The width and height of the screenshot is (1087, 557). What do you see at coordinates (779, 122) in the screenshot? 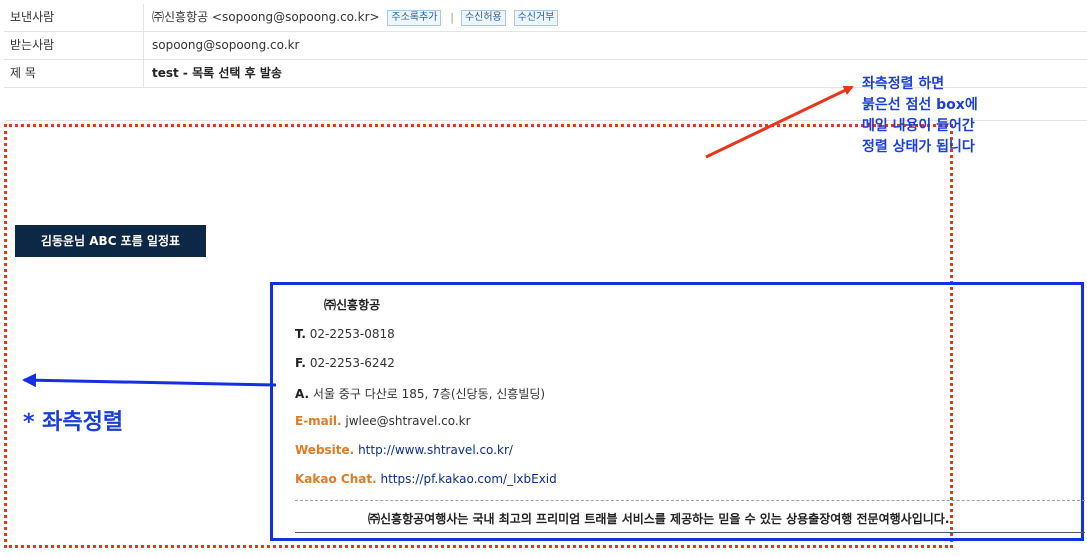
I see `red-arrow-icon` at bounding box center [779, 122].